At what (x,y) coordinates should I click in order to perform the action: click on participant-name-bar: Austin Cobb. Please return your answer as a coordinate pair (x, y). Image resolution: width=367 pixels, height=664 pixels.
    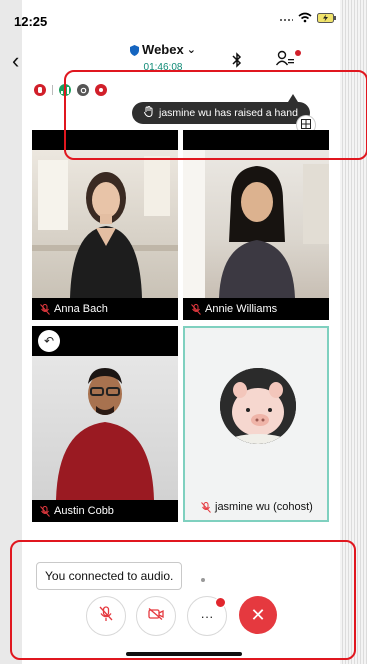
    Looking at the image, I should click on (105, 511).